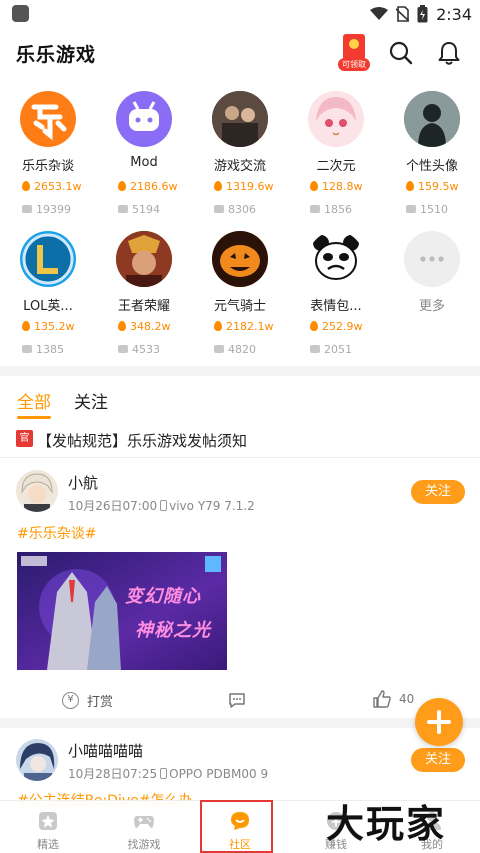 This screenshot has width=480, height=853. I want to click on star-icon, so click(48, 821).